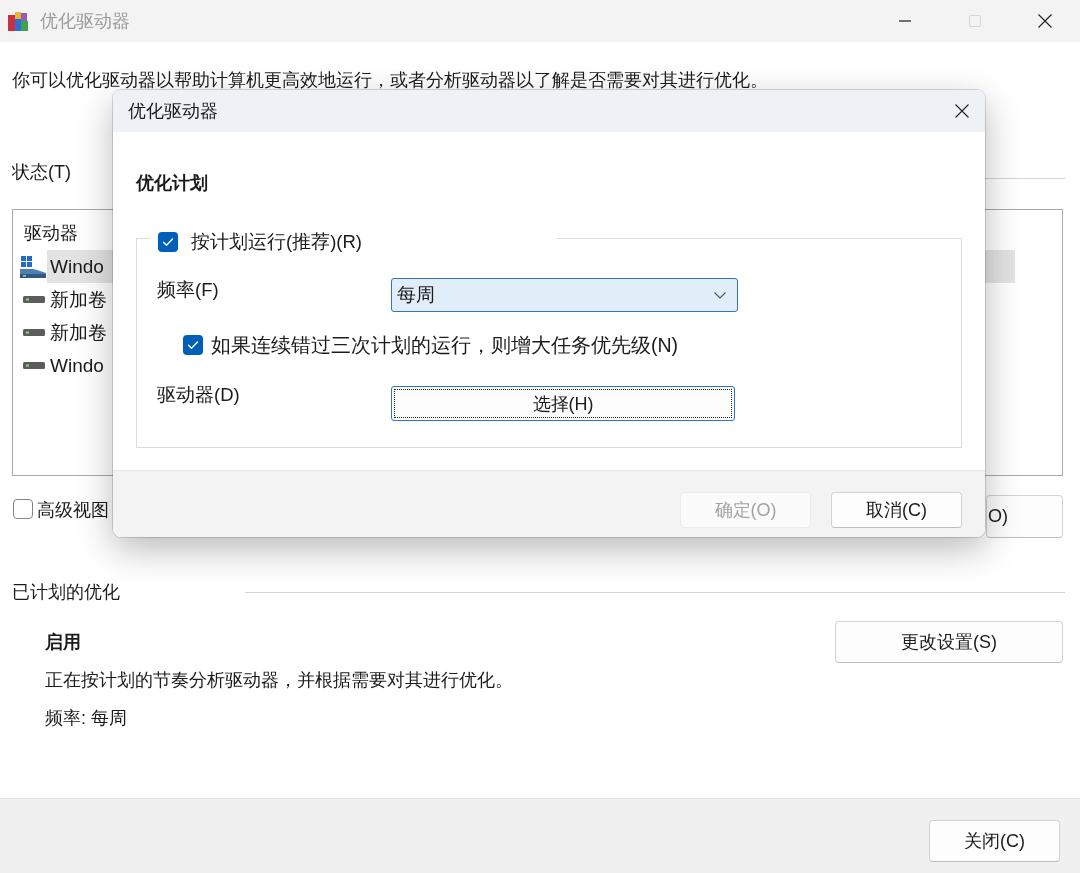 This screenshot has height=873, width=1080. Describe the element at coordinates (41, 172) in the screenshot. I see `section-label: 状态(T)` at that location.